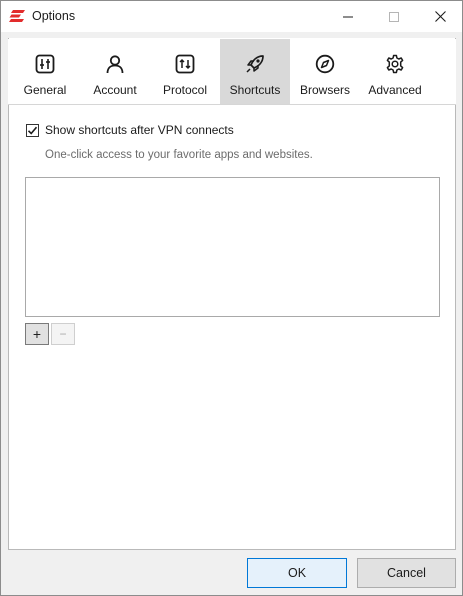 The height and width of the screenshot is (596, 463). Describe the element at coordinates (395, 64) in the screenshot. I see `gear-icon` at that location.